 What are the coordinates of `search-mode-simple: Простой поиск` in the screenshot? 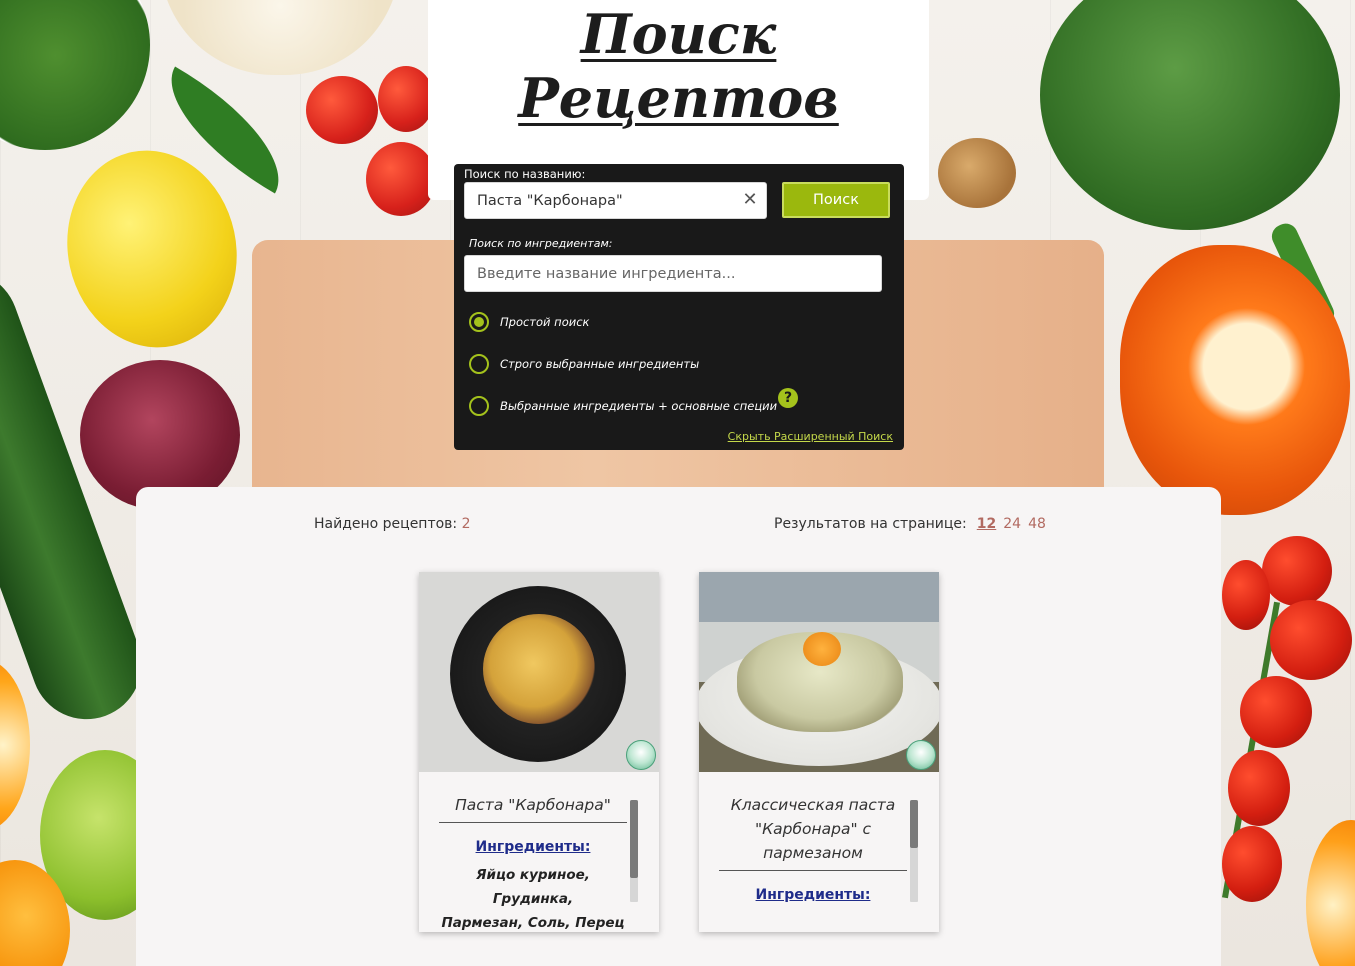 It's located at (529, 322).